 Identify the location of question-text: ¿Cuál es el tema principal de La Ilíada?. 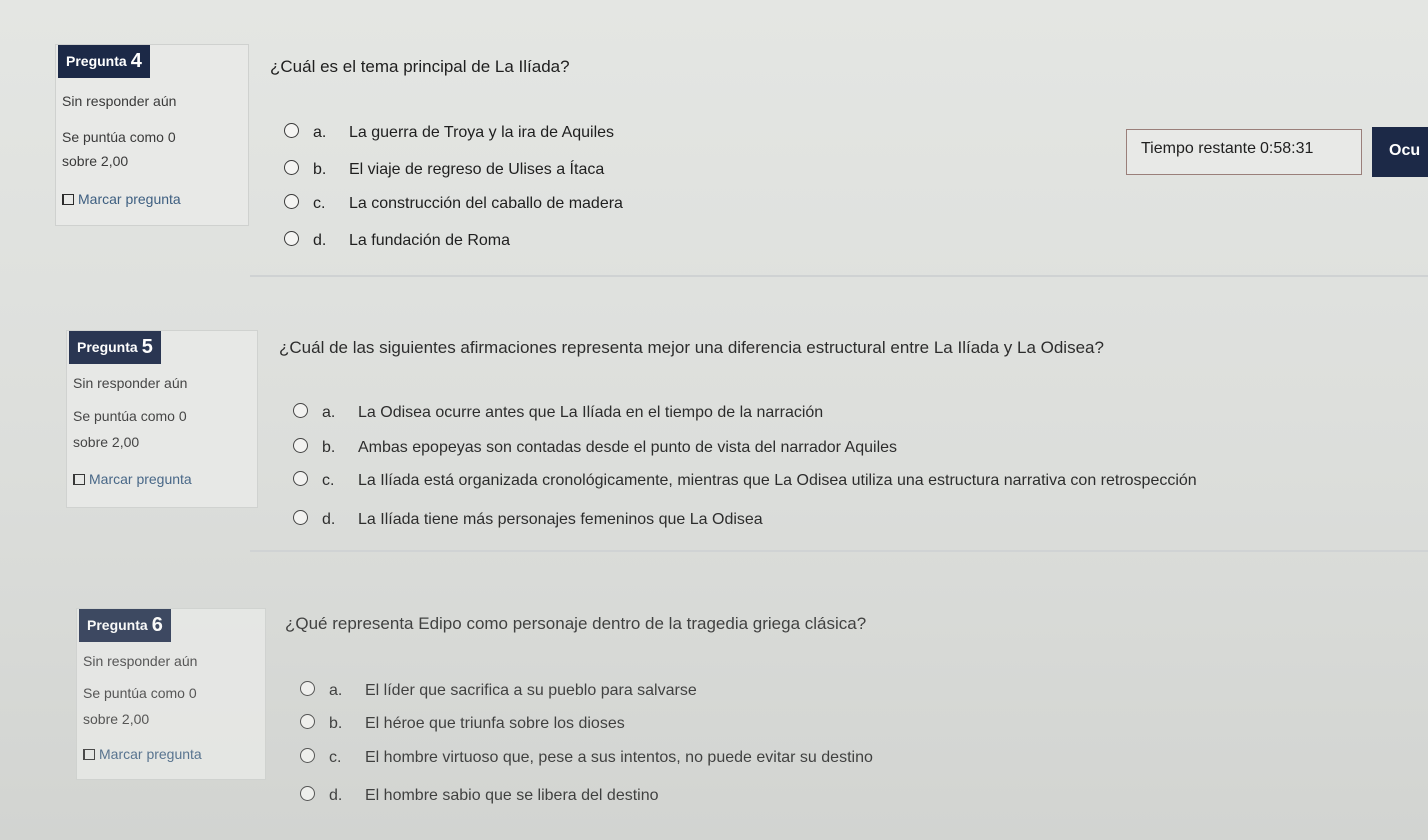
(420, 66).